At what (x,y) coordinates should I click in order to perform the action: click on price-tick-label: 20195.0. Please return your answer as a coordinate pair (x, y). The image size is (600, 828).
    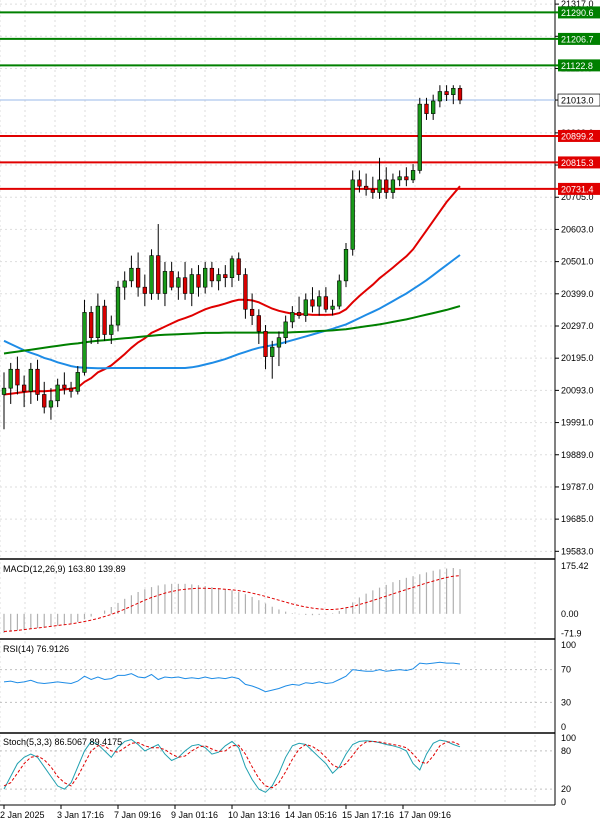
    Looking at the image, I should click on (577, 358).